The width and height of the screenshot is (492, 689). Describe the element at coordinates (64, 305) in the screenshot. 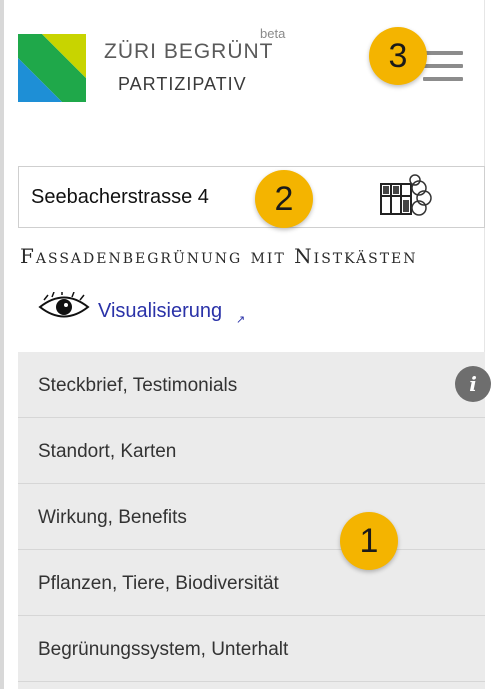

I see `eye-icon` at that location.